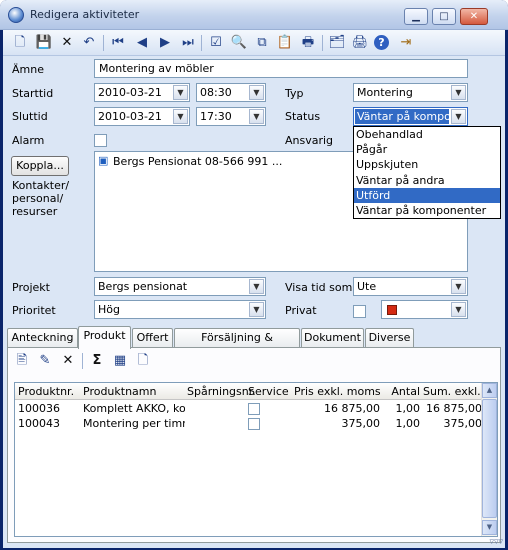  I want to click on typ-label: Typ, so click(294, 93).